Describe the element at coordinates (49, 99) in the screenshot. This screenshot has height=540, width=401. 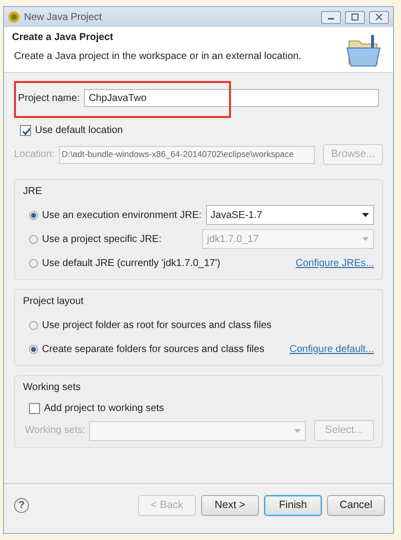
I see `field-label: Project name:` at that location.